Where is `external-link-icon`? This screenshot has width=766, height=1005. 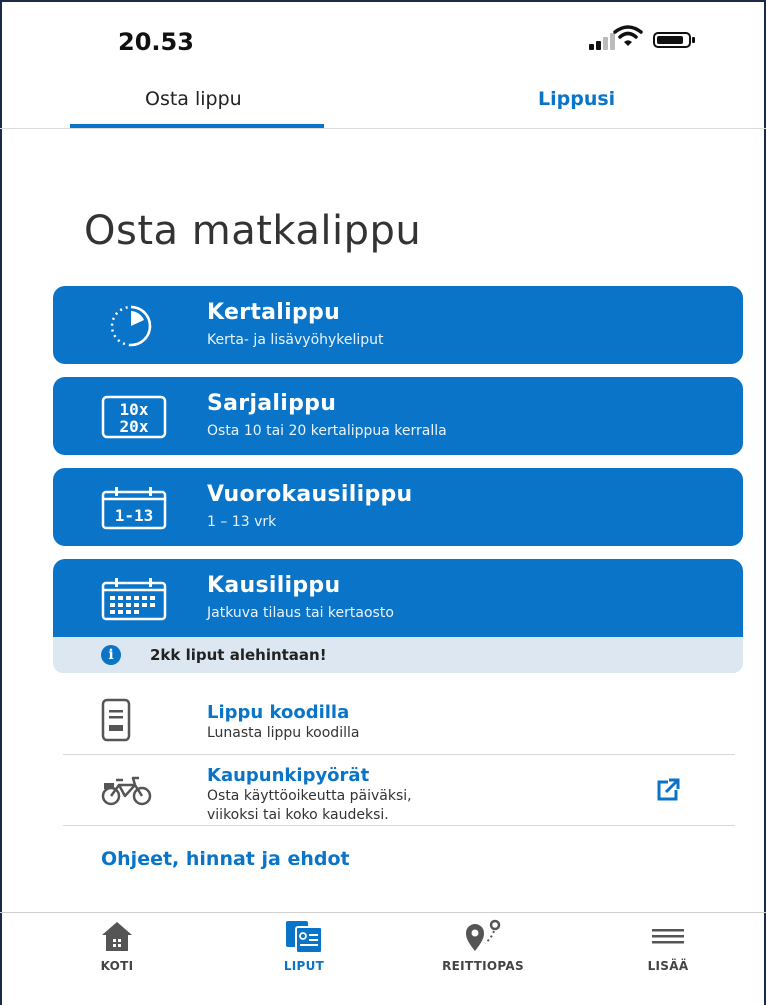
external-link-icon is located at coordinates (668, 790).